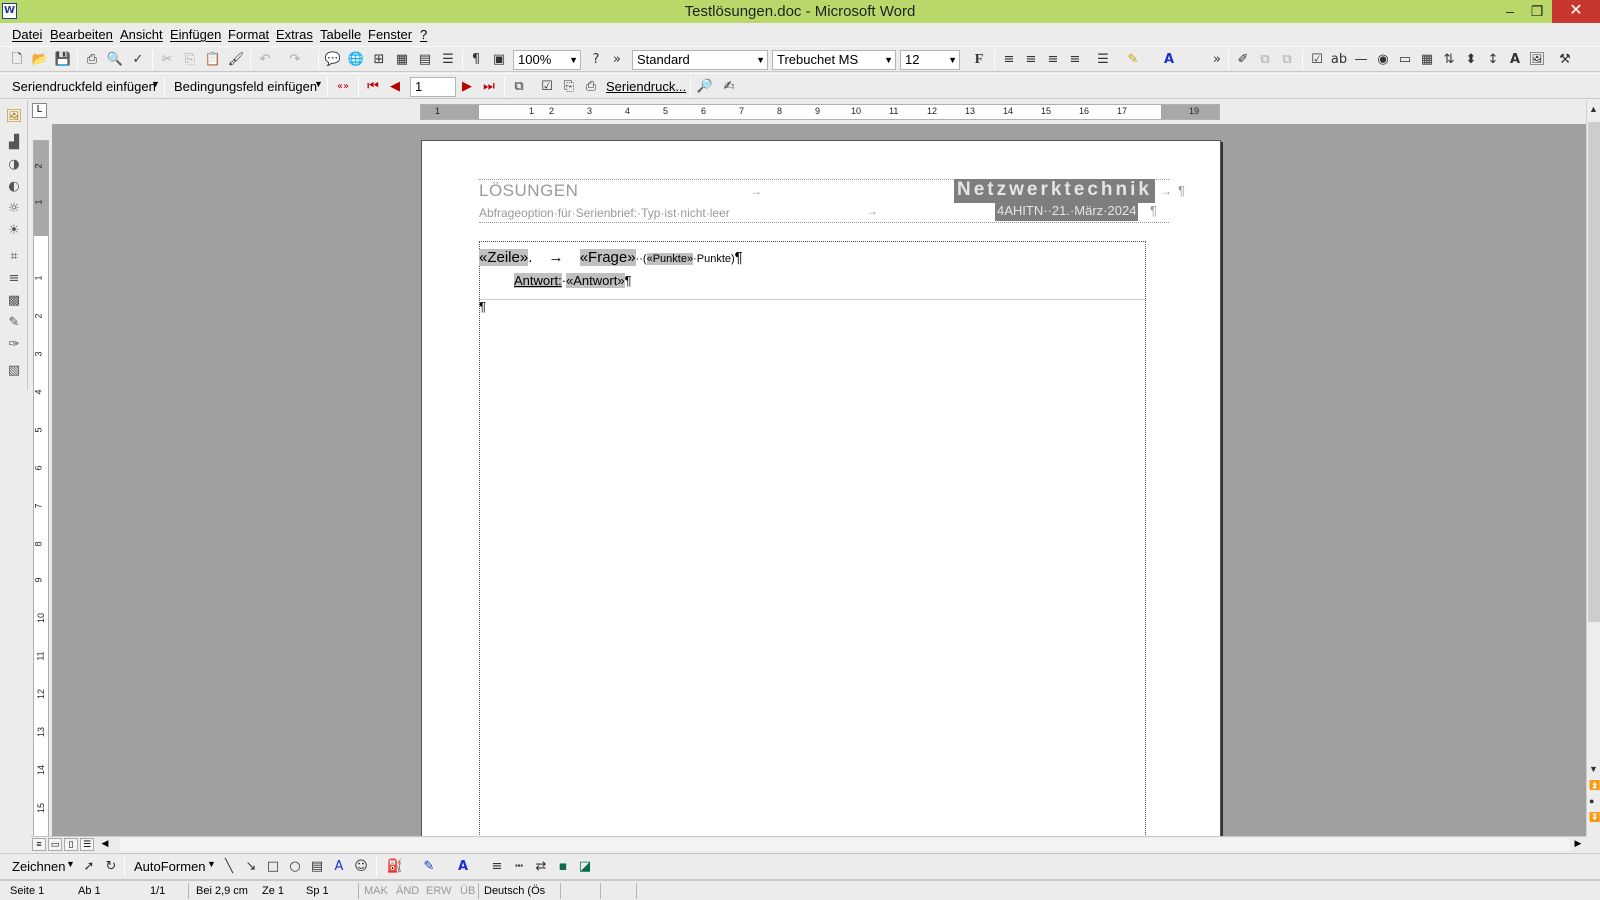 This screenshot has width=1600, height=900. I want to click on free-rotate-icon: ↻, so click(111, 867).